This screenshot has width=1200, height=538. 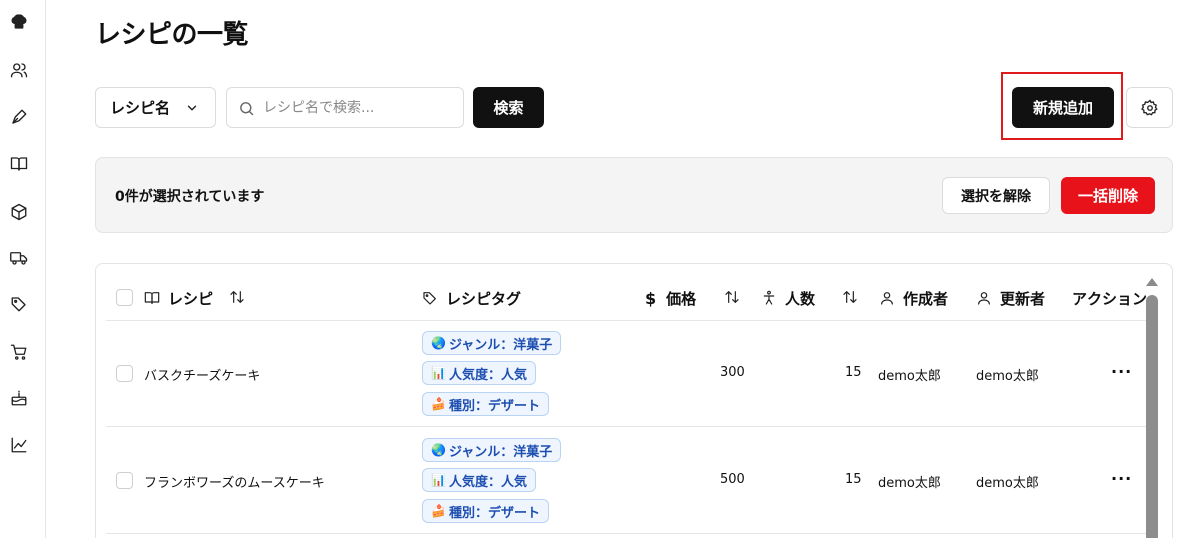 I want to click on column-header-servings: 人数, so click(x=788, y=298).